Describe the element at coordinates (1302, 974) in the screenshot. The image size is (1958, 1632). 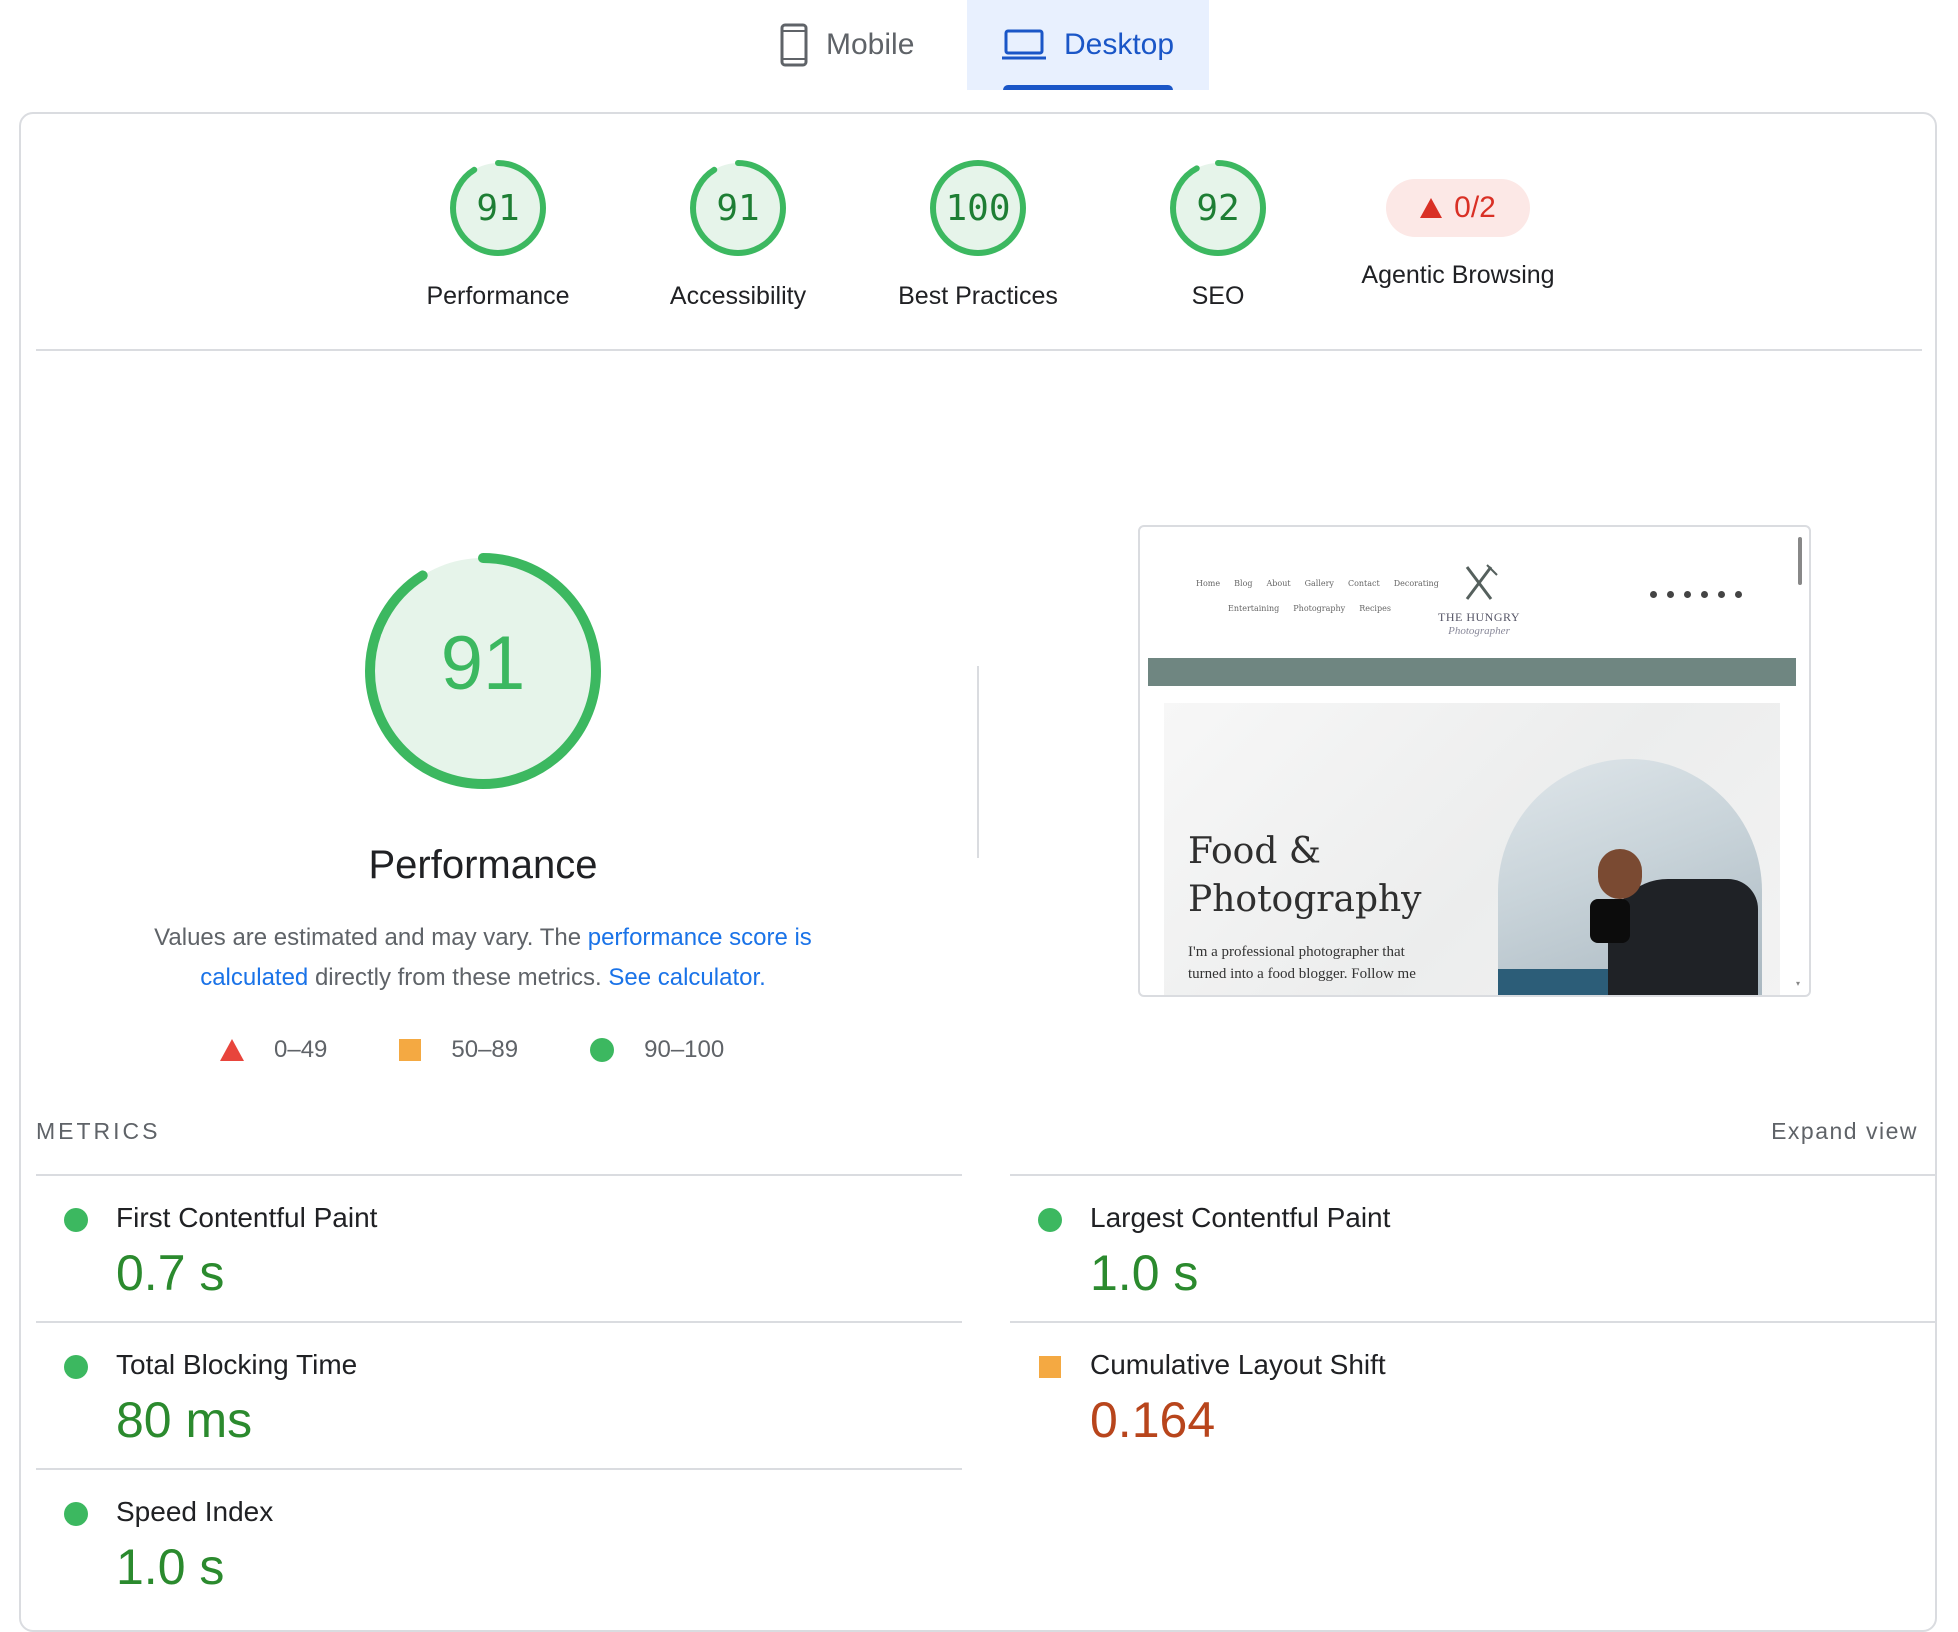
I see `hero-sub-line: turned into a food blogger. Follow me` at that location.